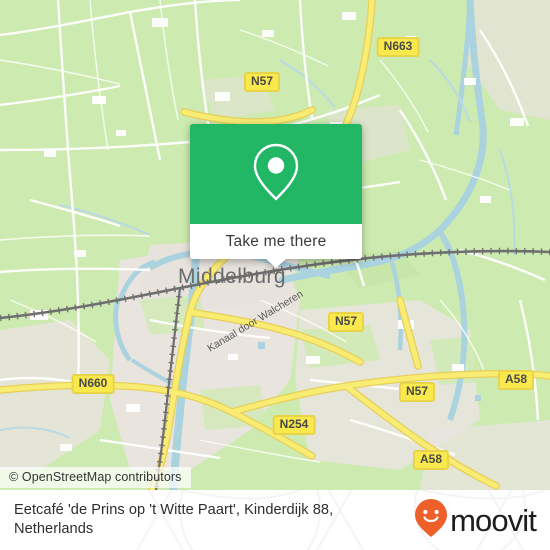 This screenshot has width=550, height=550. I want to click on callout-footer: Take me there, so click(276, 246).